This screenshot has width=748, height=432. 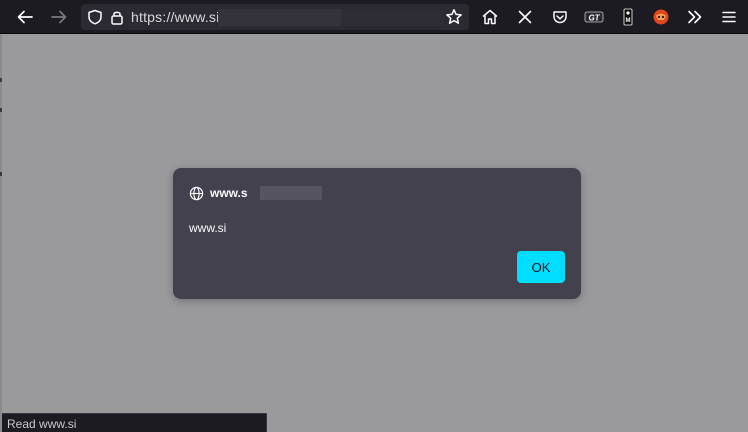 What do you see at coordinates (255, 193) in the screenshot?
I see `dialog-origin: www.s` at bounding box center [255, 193].